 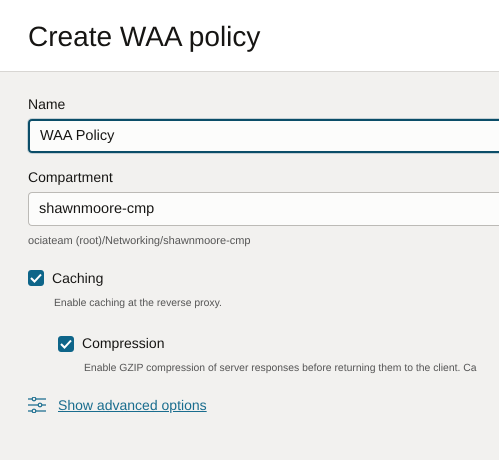 I want to click on option-description: Enable caching at the reverse proxy., so click(x=138, y=303).